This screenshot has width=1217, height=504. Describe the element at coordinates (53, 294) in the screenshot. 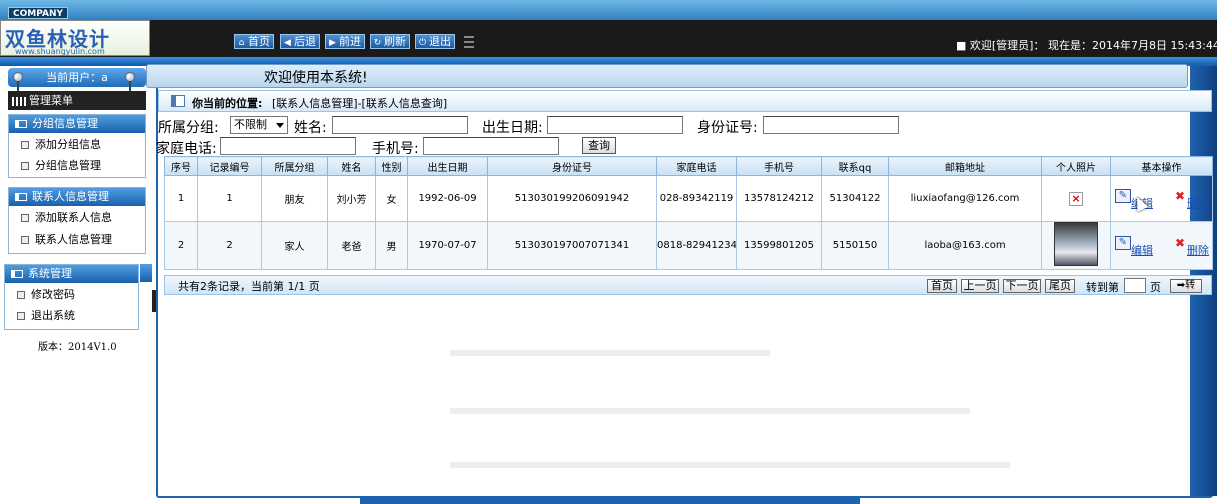

I see `sidebar-item-label: 修改密码` at that location.